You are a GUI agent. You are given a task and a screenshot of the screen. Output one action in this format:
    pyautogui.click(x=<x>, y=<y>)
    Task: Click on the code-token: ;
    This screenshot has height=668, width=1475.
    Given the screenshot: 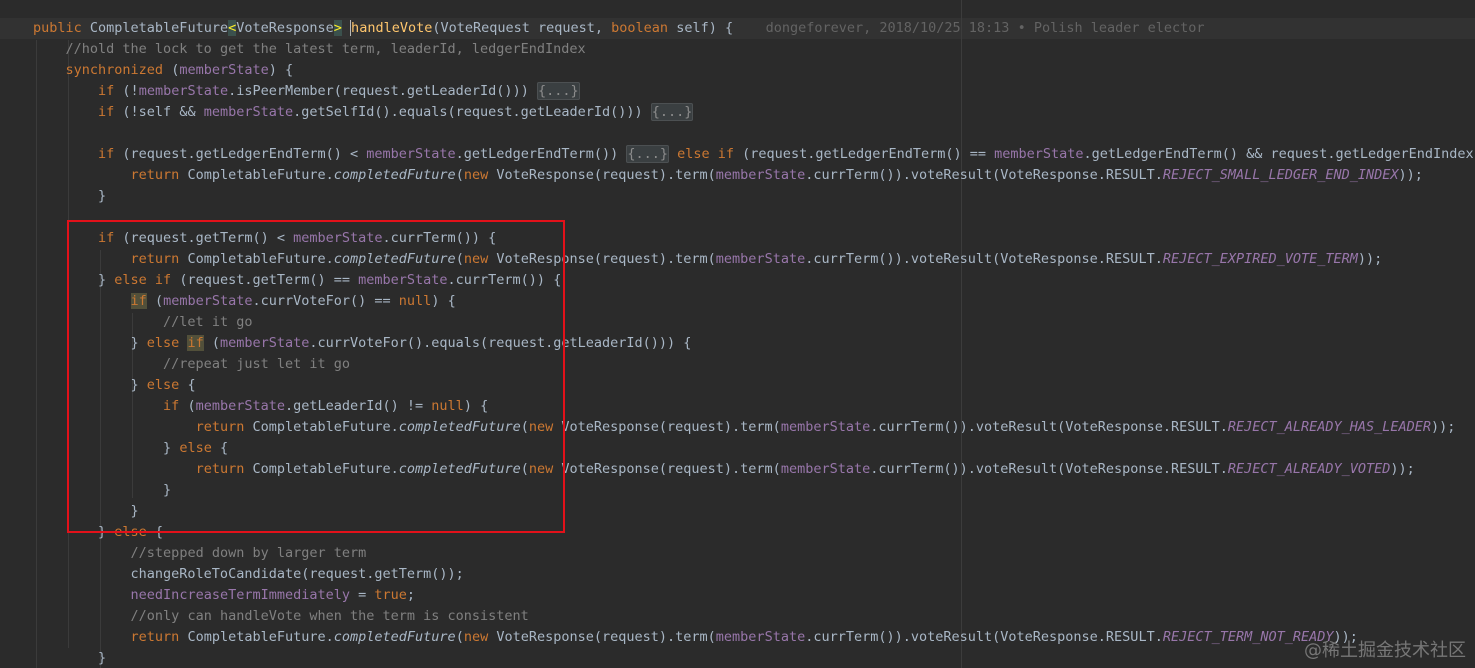 What is the action you would take?
    pyautogui.click(x=411, y=595)
    